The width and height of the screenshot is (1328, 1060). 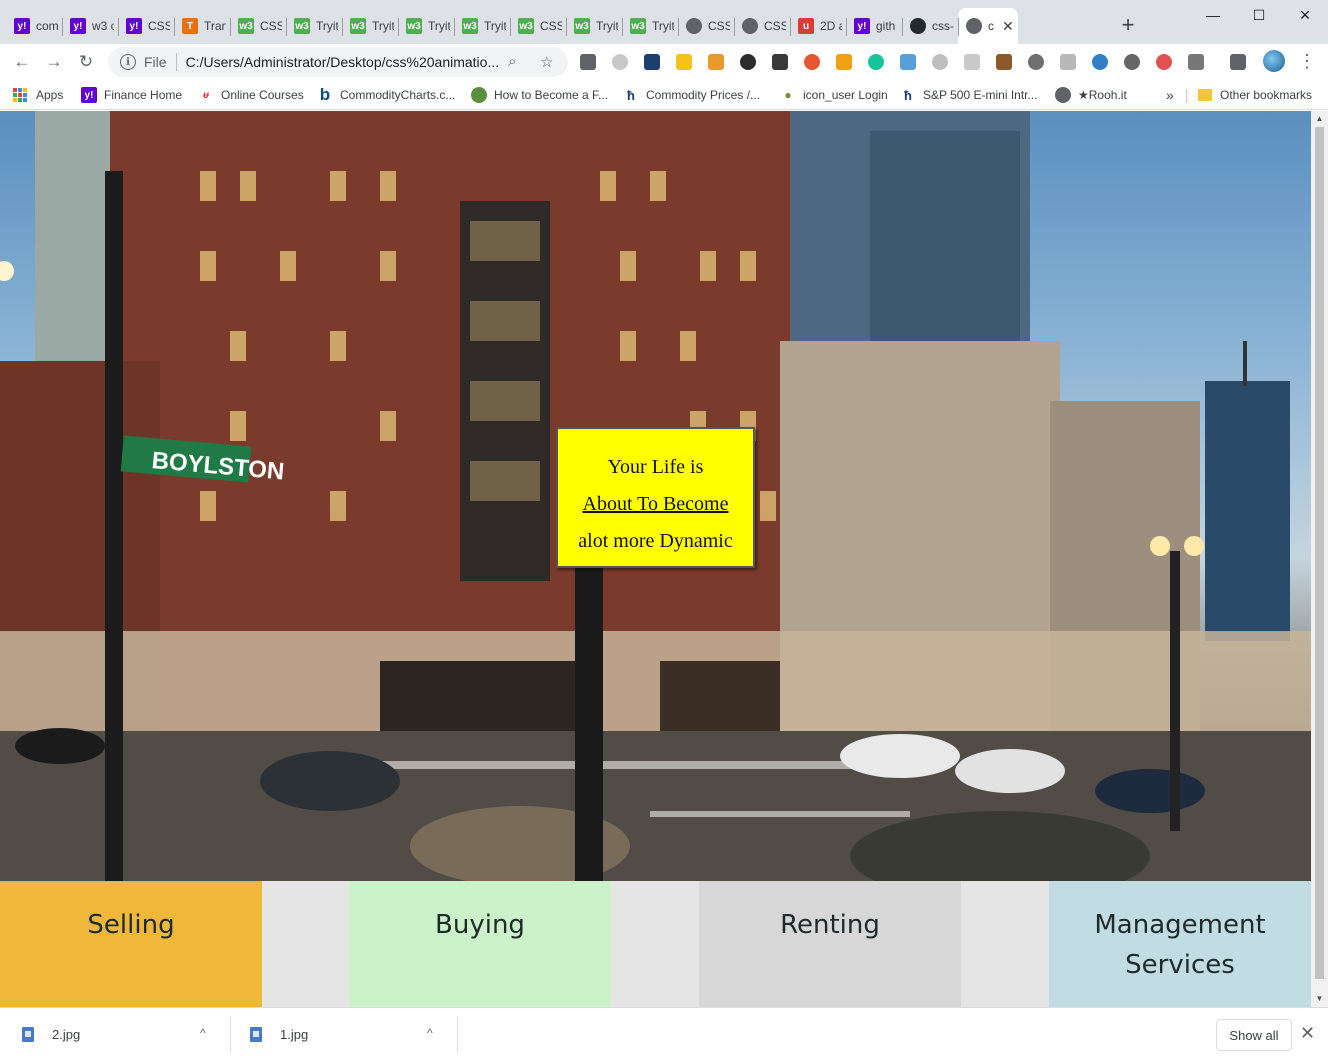 I want to click on bookmark-label: Other bookmarks, so click(x=1266, y=95).